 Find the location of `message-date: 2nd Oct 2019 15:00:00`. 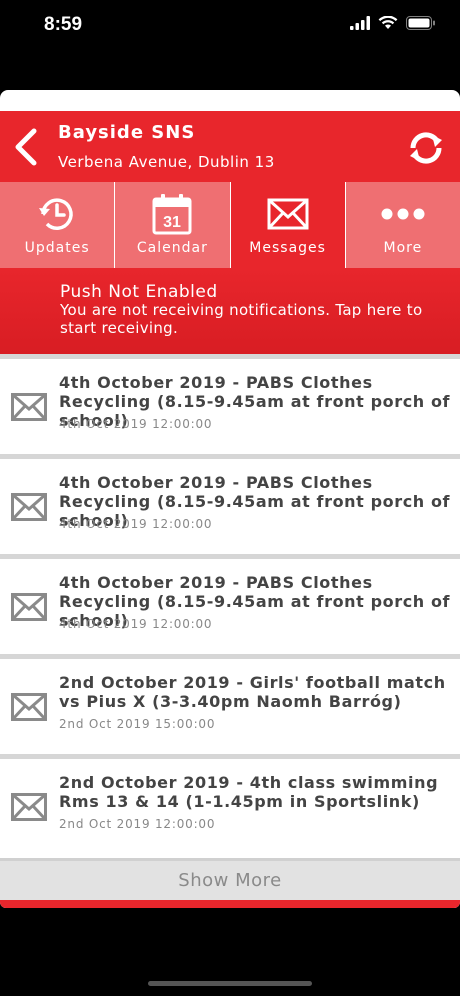

message-date: 2nd Oct 2019 15:00:00 is located at coordinates (137, 724).